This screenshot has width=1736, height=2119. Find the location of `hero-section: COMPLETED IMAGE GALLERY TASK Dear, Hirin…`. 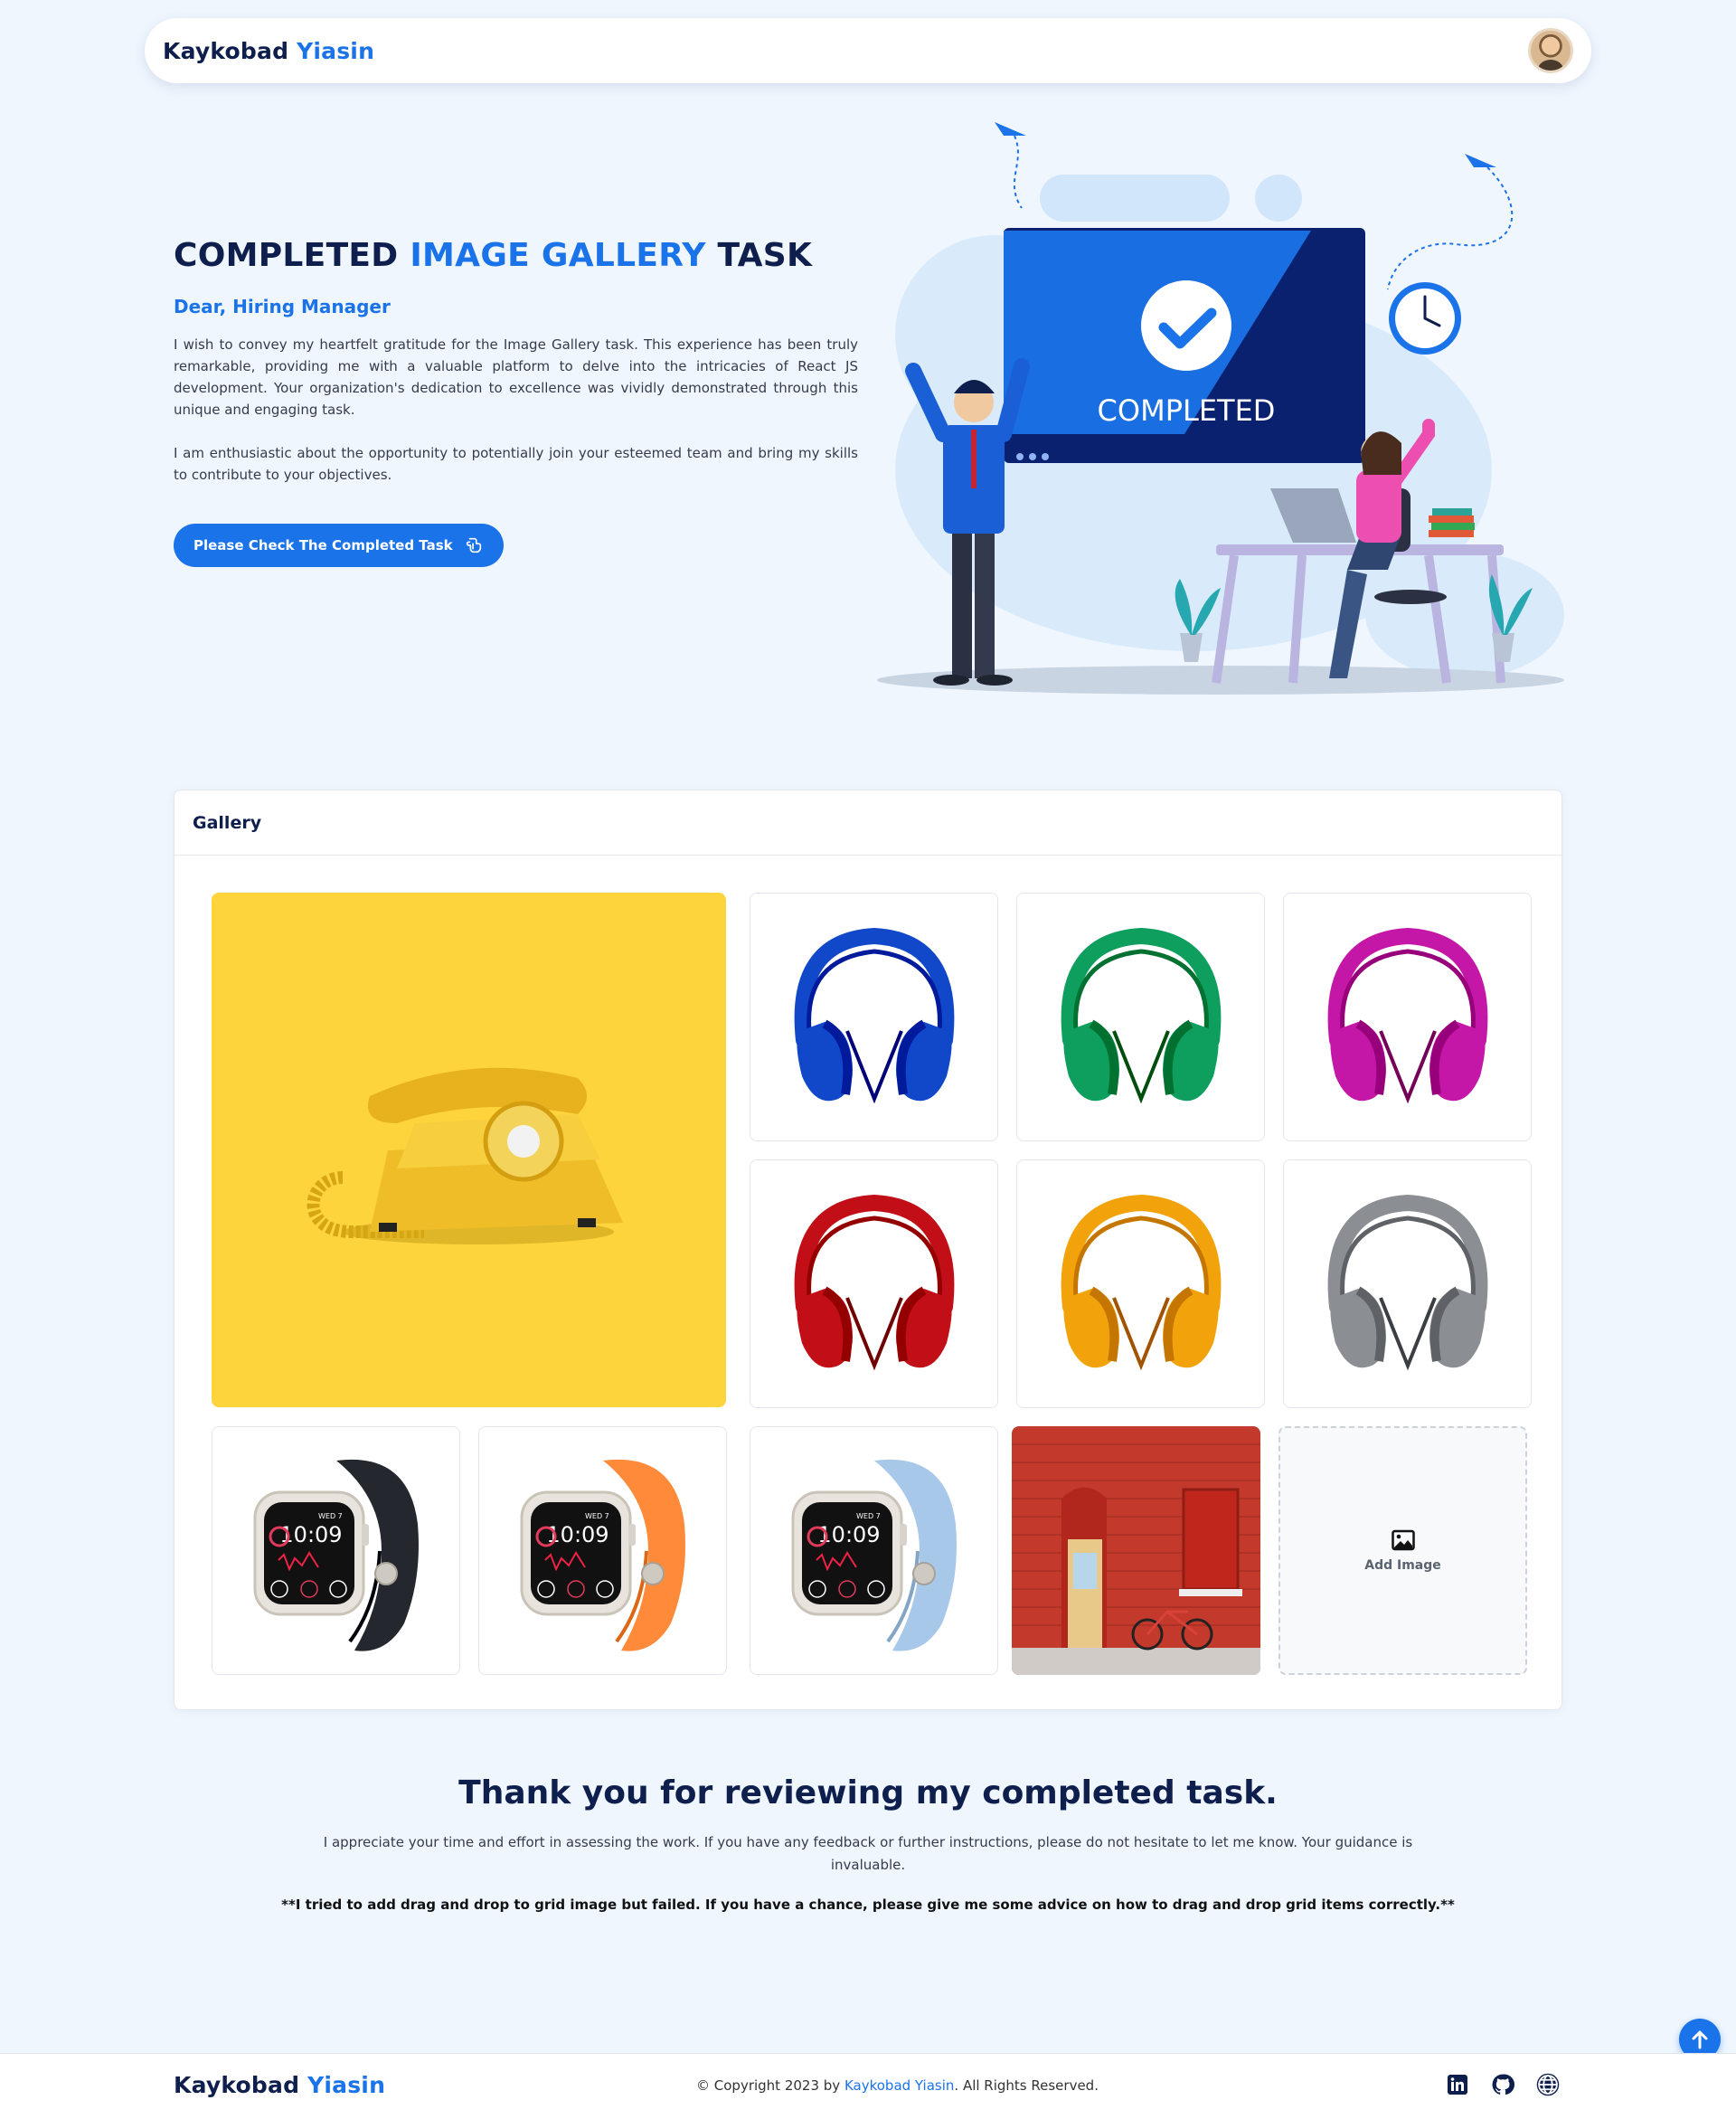

hero-section: COMPLETED IMAGE GALLERY TASK Dear, Hirin… is located at coordinates (516, 402).